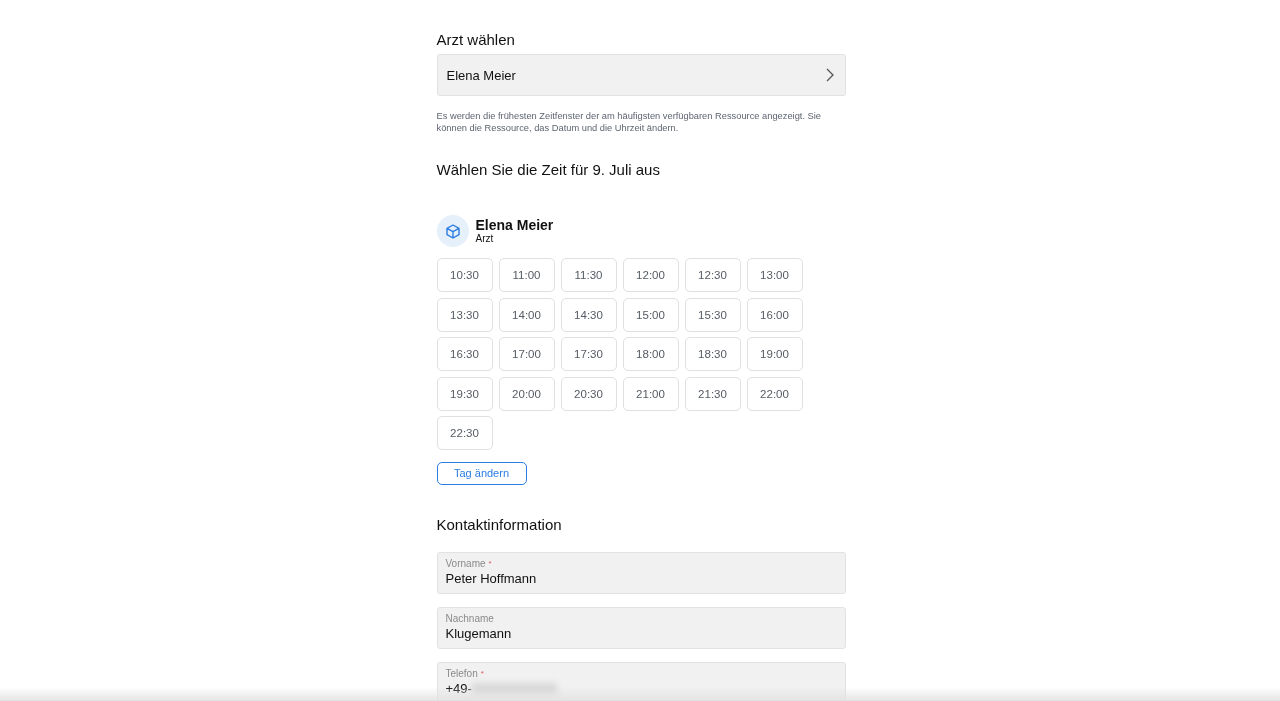 The height and width of the screenshot is (701, 1280). Describe the element at coordinates (712, 354) in the screenshot. I see `time-slot: 18:30` at that location.